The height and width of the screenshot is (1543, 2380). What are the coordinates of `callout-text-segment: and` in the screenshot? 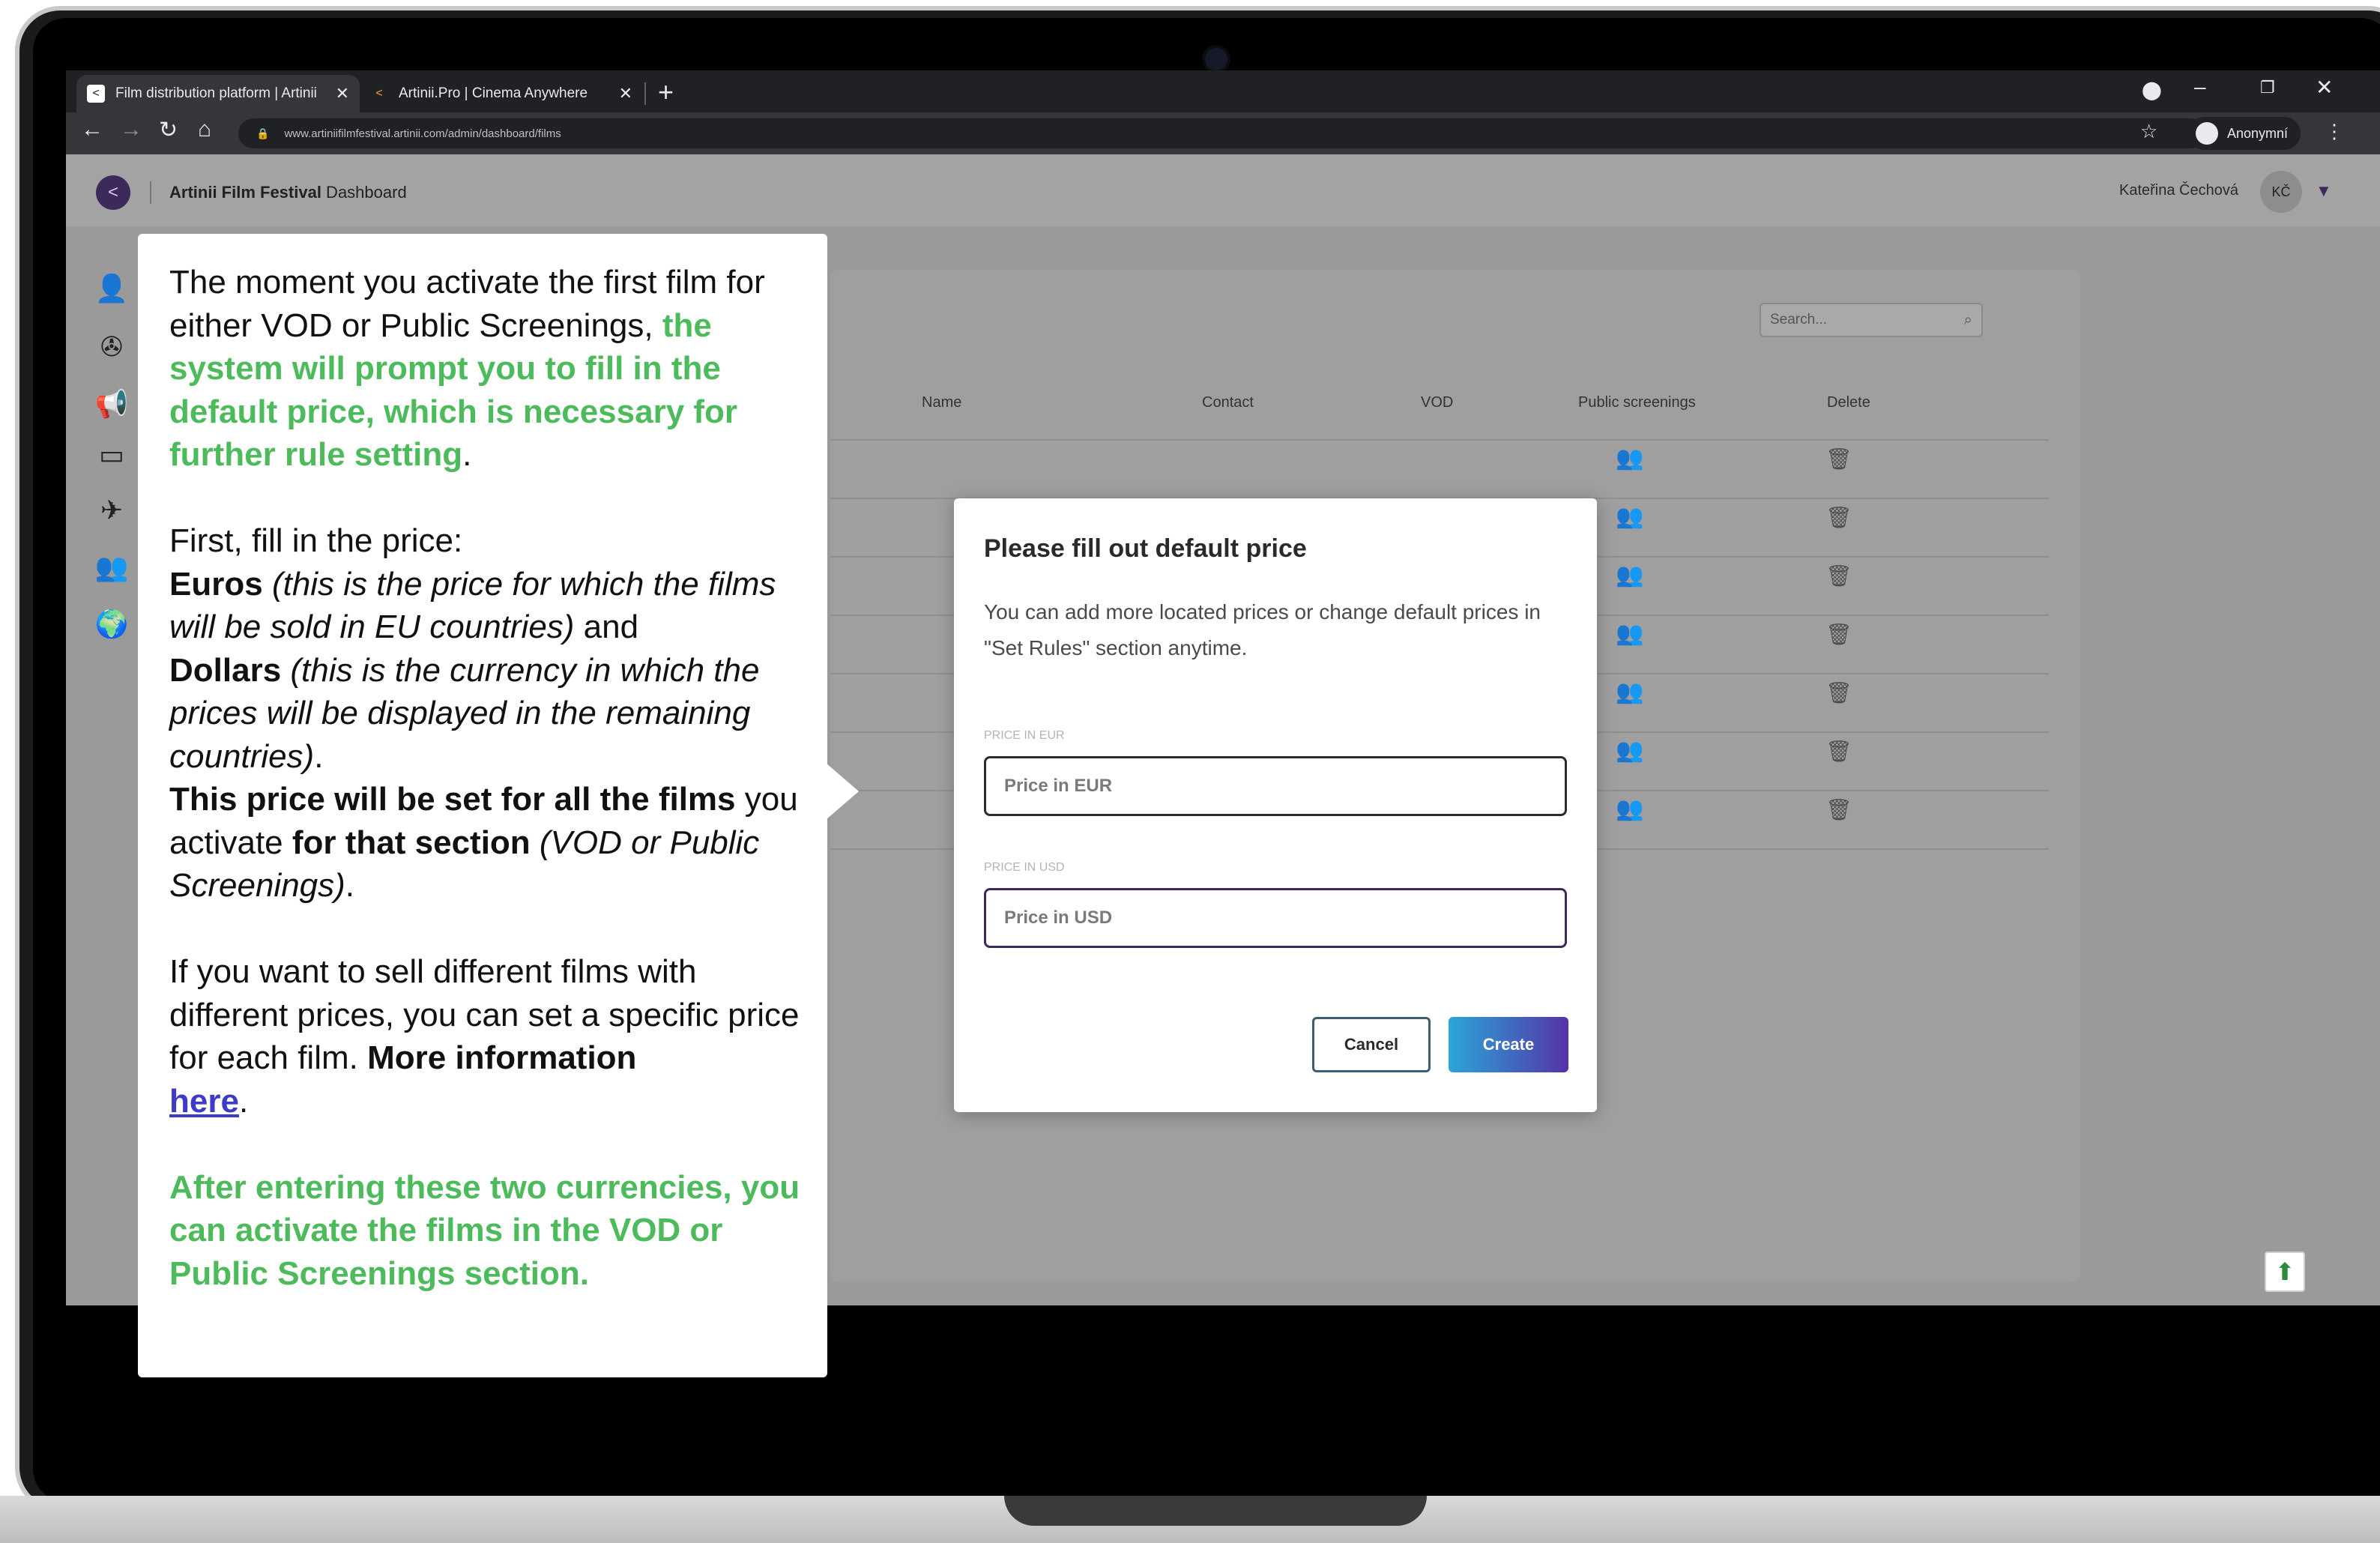 It's located at (606, 627).